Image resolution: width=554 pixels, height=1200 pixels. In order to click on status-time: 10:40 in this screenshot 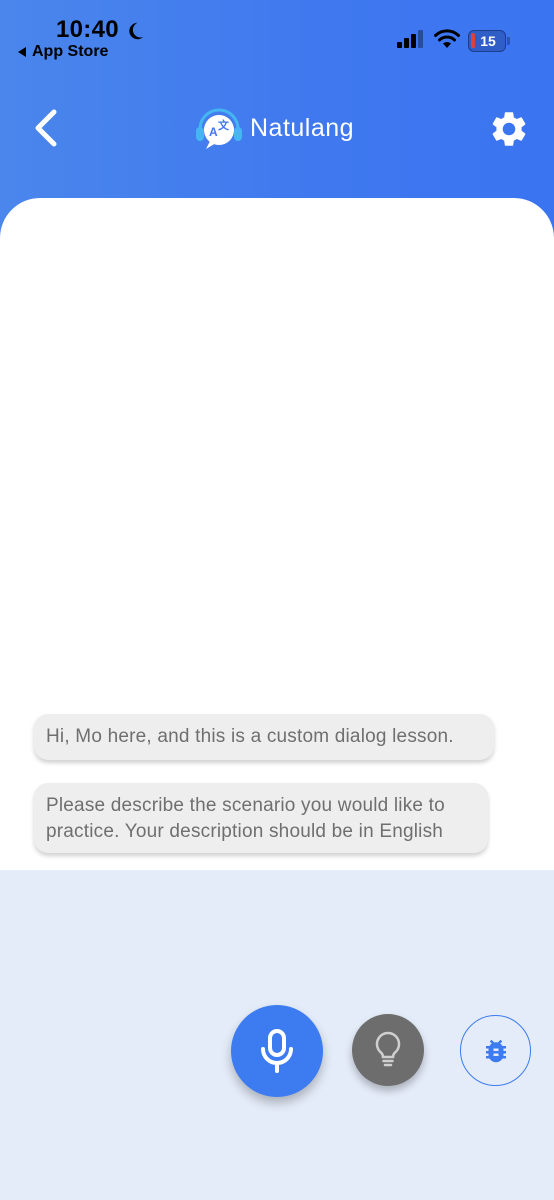, I will do `click(87, 29)`.